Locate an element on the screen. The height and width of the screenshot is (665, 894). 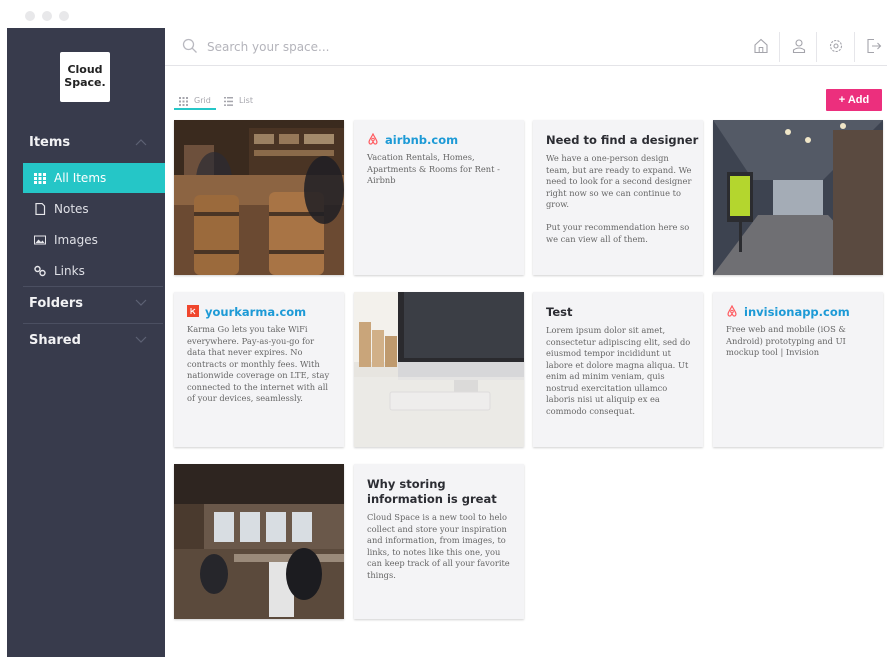
image-icon is located at coordinates (40, 240).